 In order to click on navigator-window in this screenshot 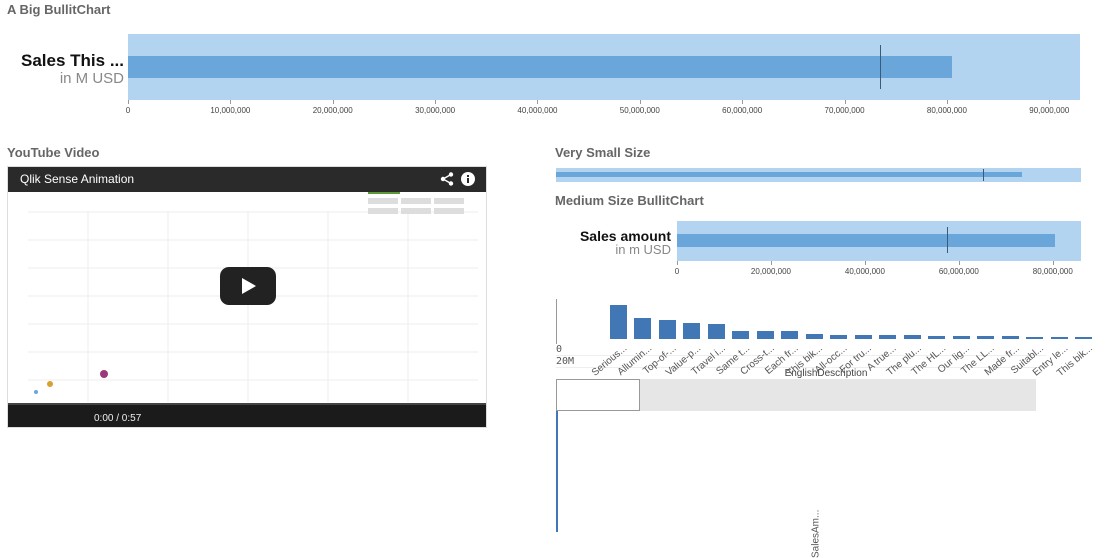, I will do `click(598, 395)`.